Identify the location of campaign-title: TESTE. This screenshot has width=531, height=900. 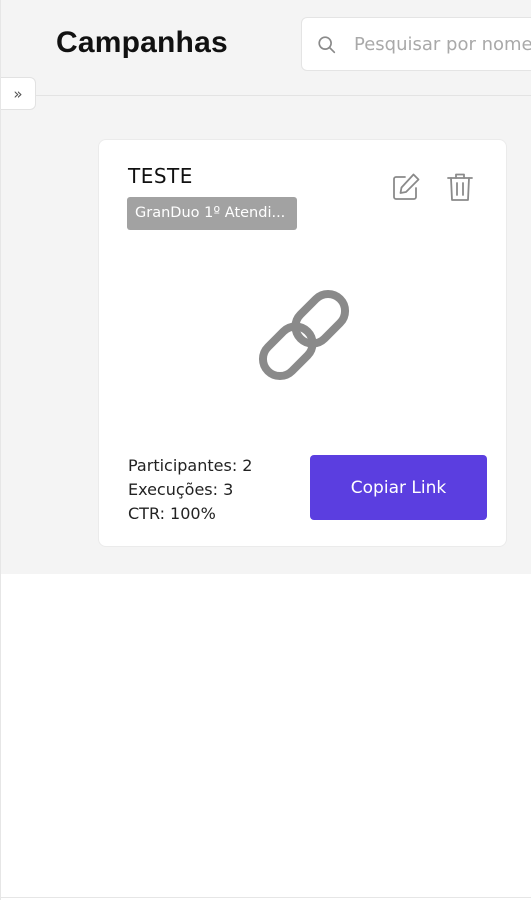
(160, 176).